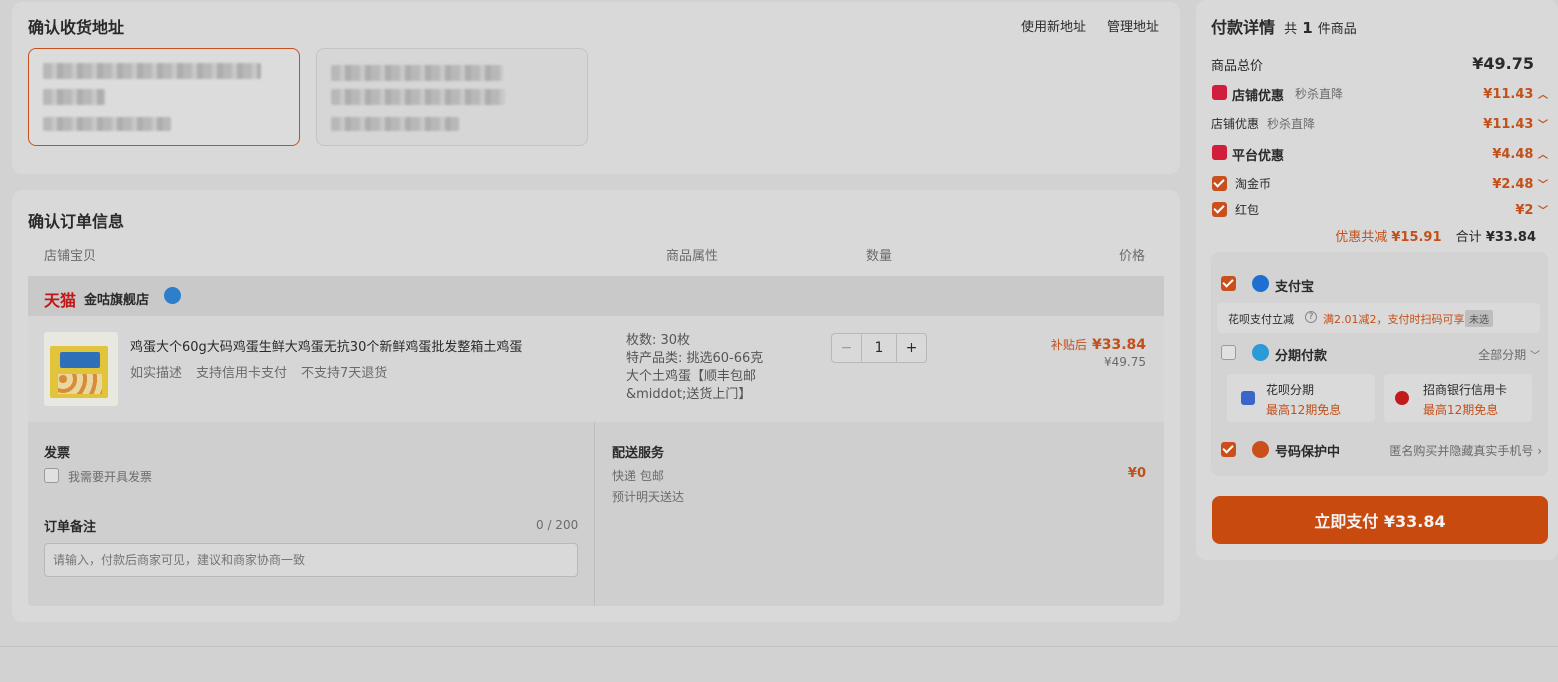 This screenshot has height=682, width=1558. Describe the element at coordinates (1291, 124) in the screenshot. I see `shop-sub-note: 秒杀直降` at that location.